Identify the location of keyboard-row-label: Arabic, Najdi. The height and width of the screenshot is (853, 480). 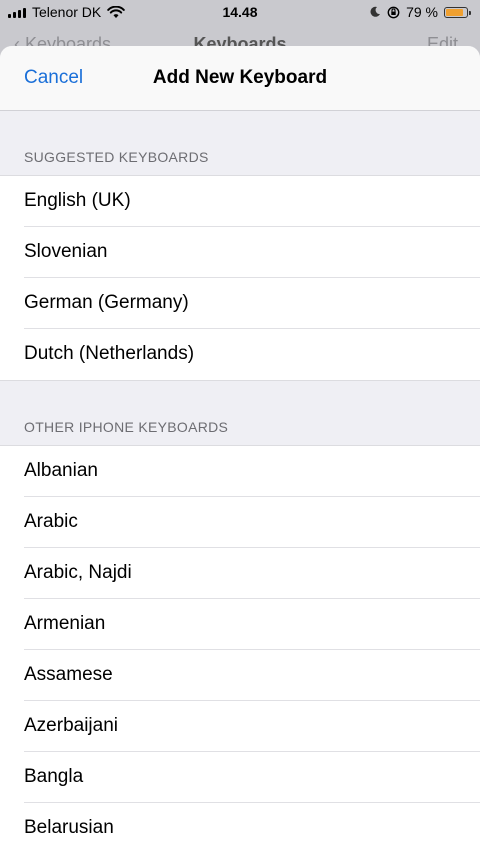
(78, 572).